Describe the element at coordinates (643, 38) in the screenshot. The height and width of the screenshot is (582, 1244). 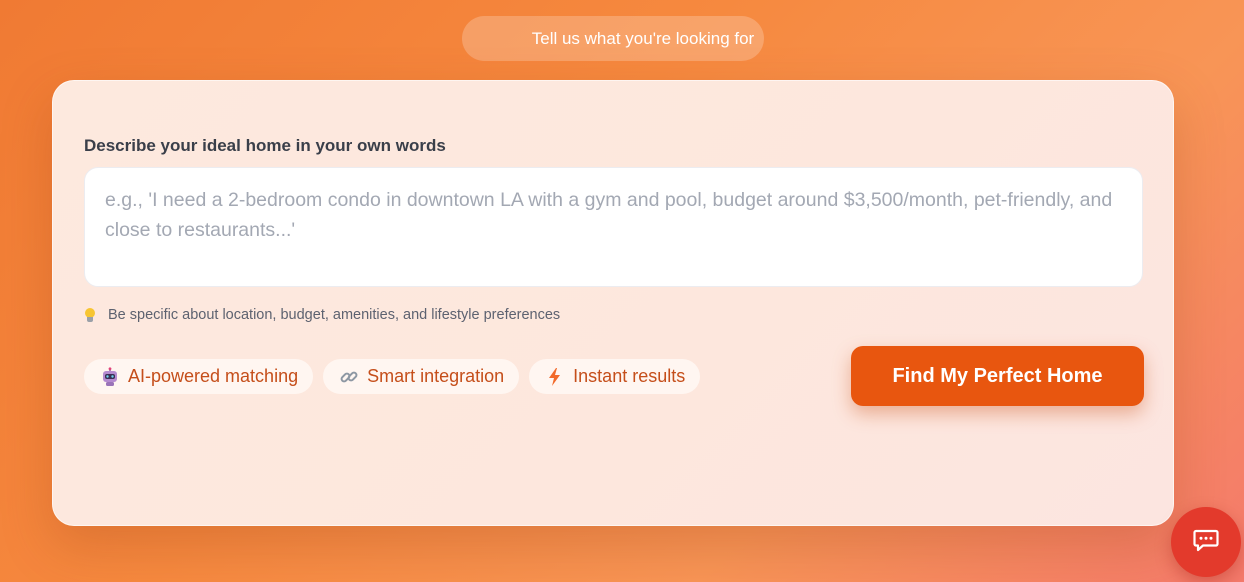
I see `section-pill-text: Tell us what you're looking for` at that location.